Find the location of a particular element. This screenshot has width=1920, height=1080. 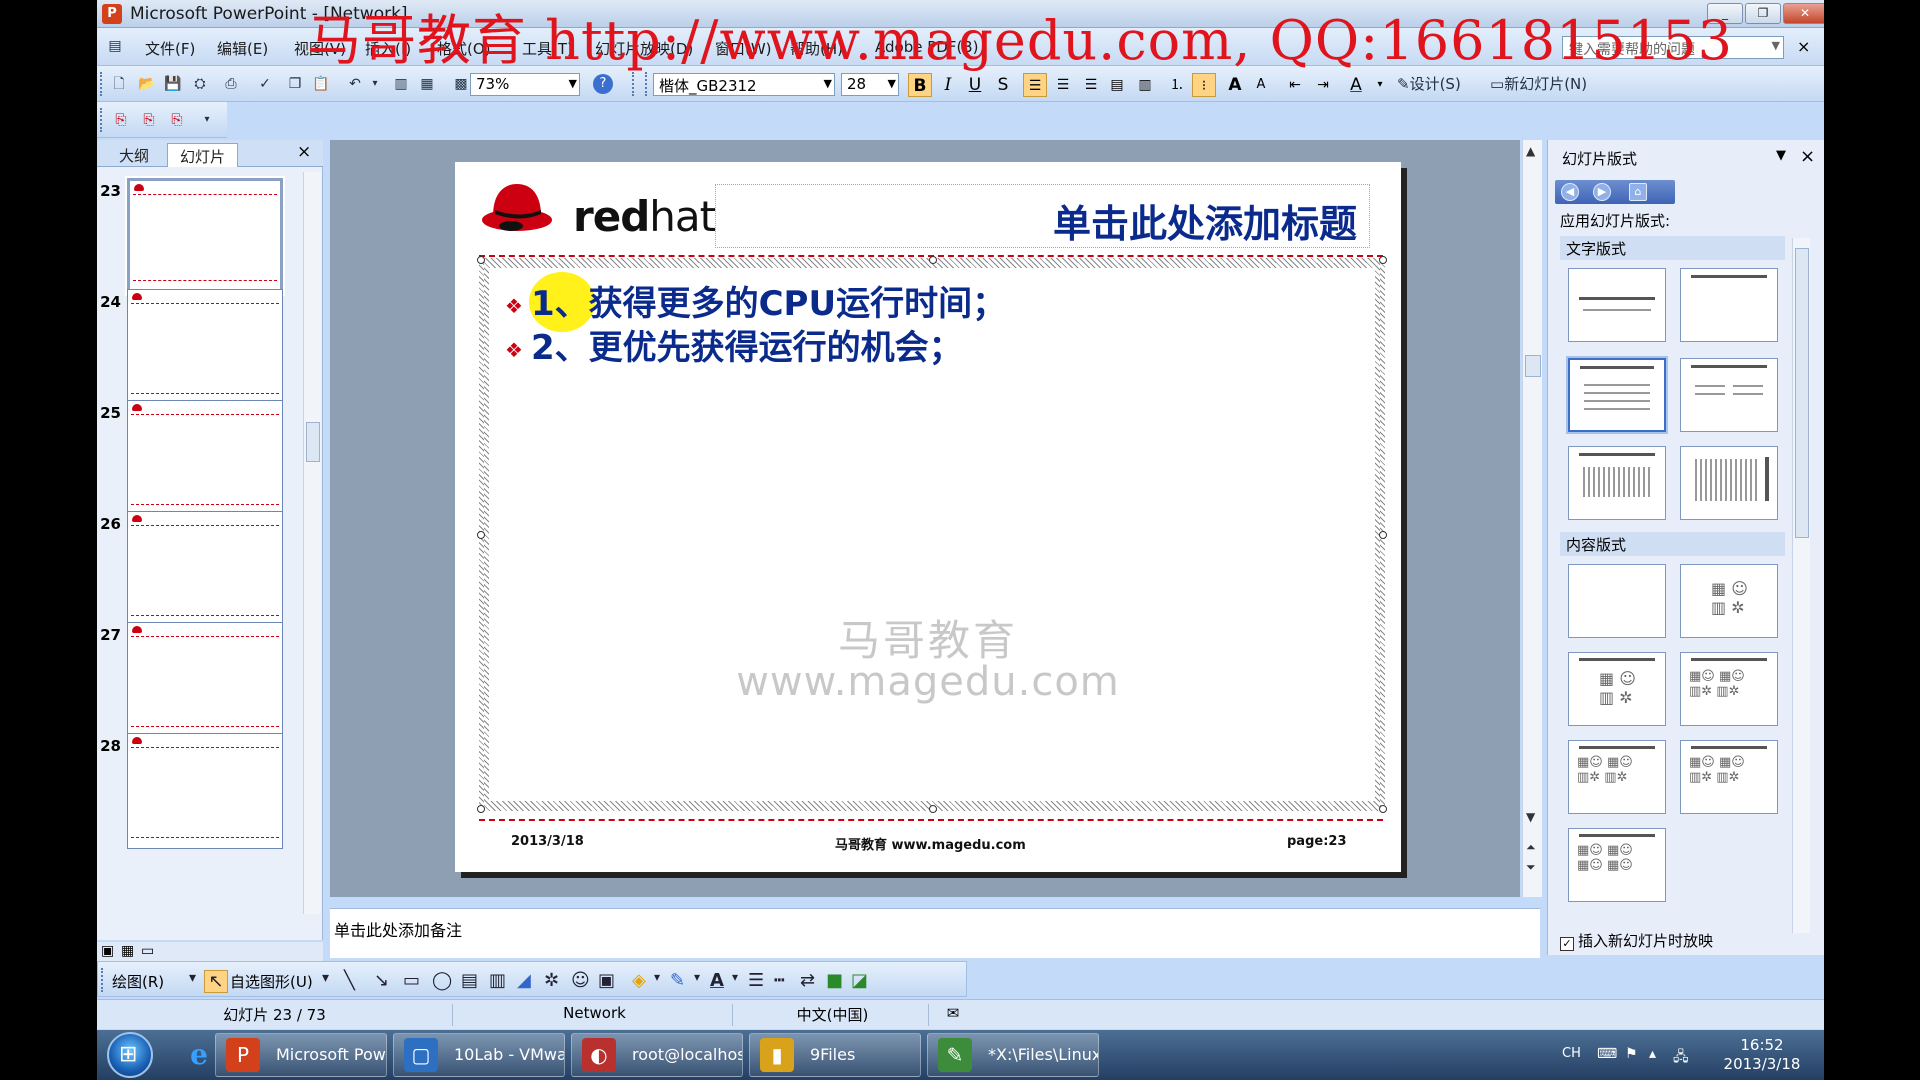

layout-title-two-content: ▦☺ ▦☺ ▥✲ ▥✲ is located at coordinates (1729, 689).